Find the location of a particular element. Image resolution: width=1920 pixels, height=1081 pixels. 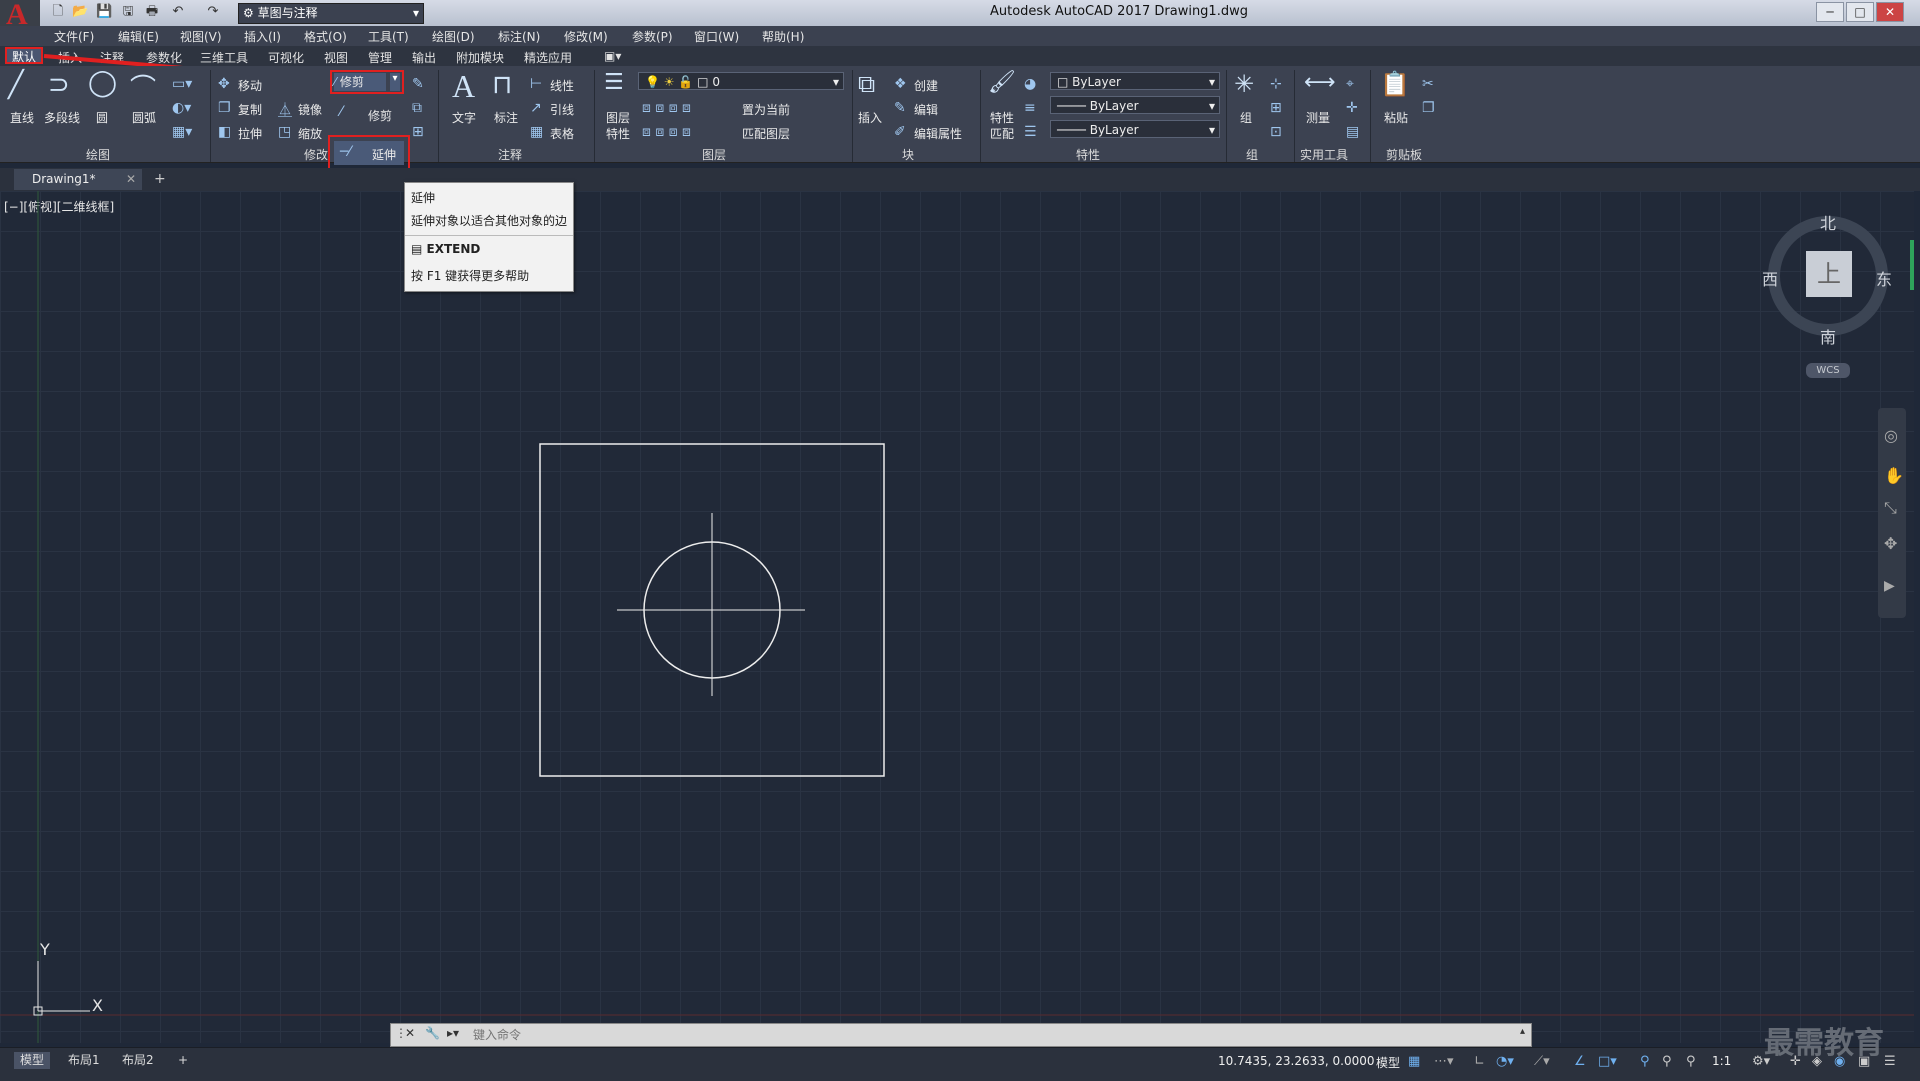

scale-button: 缩放 is located at coordinates (310, 133).